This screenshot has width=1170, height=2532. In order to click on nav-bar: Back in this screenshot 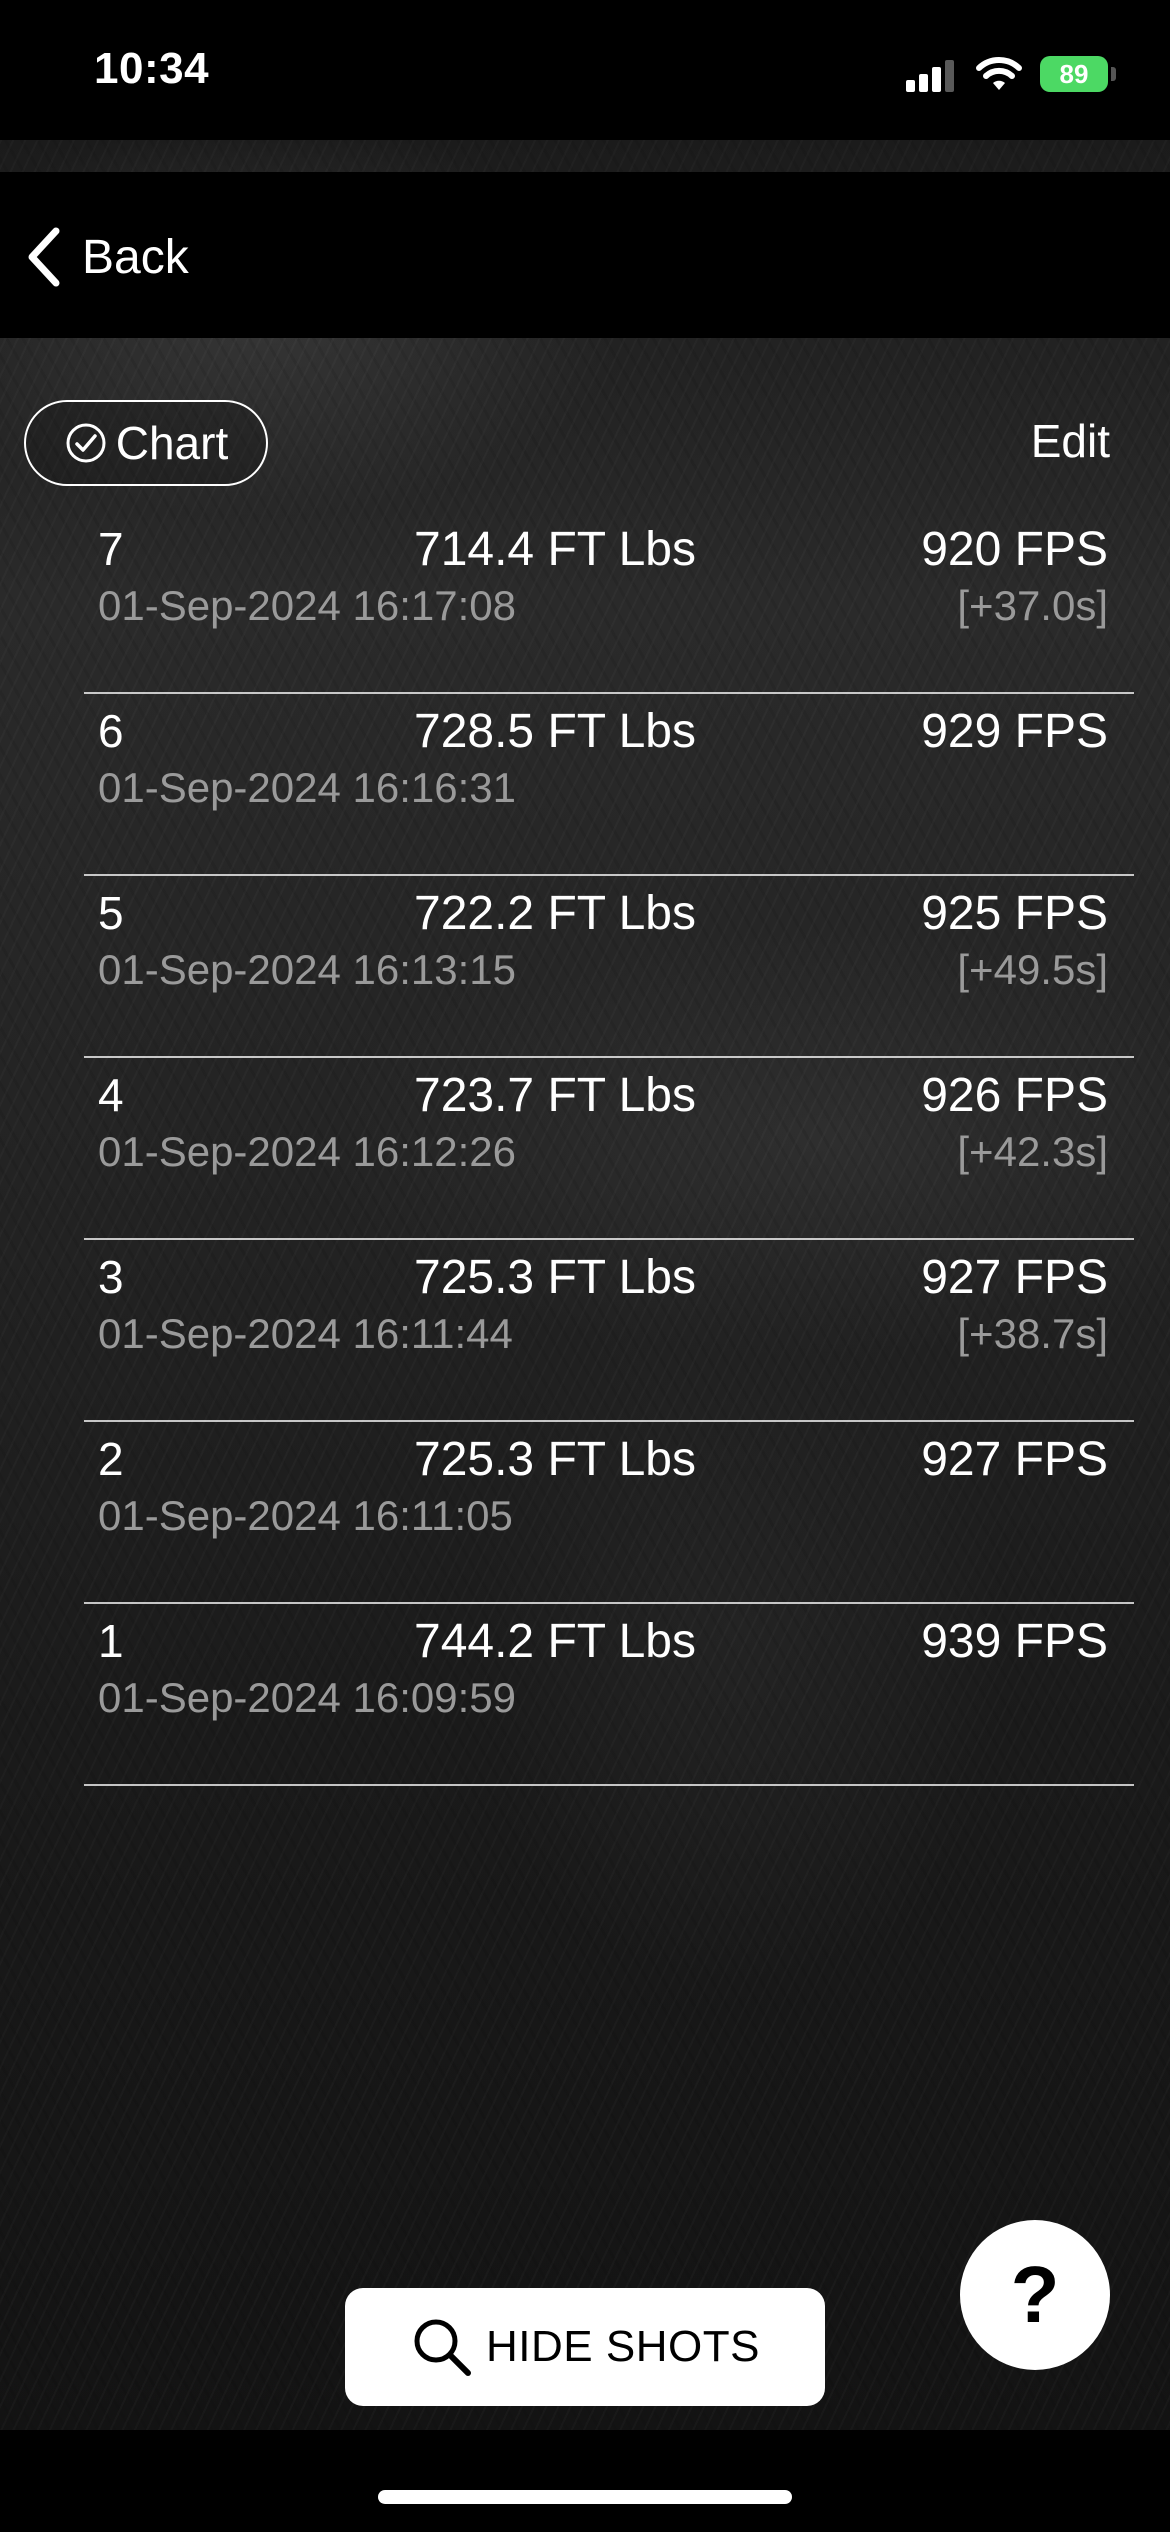, I will do `click(585, 255)`.